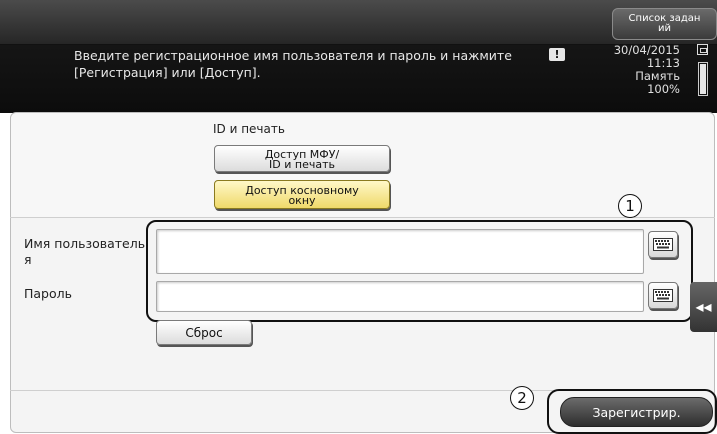 This screenshot has width=717, height=434. Describe the element at coordinates (522, 398) in the screenshot. I see `callout-2: 2` at that location.